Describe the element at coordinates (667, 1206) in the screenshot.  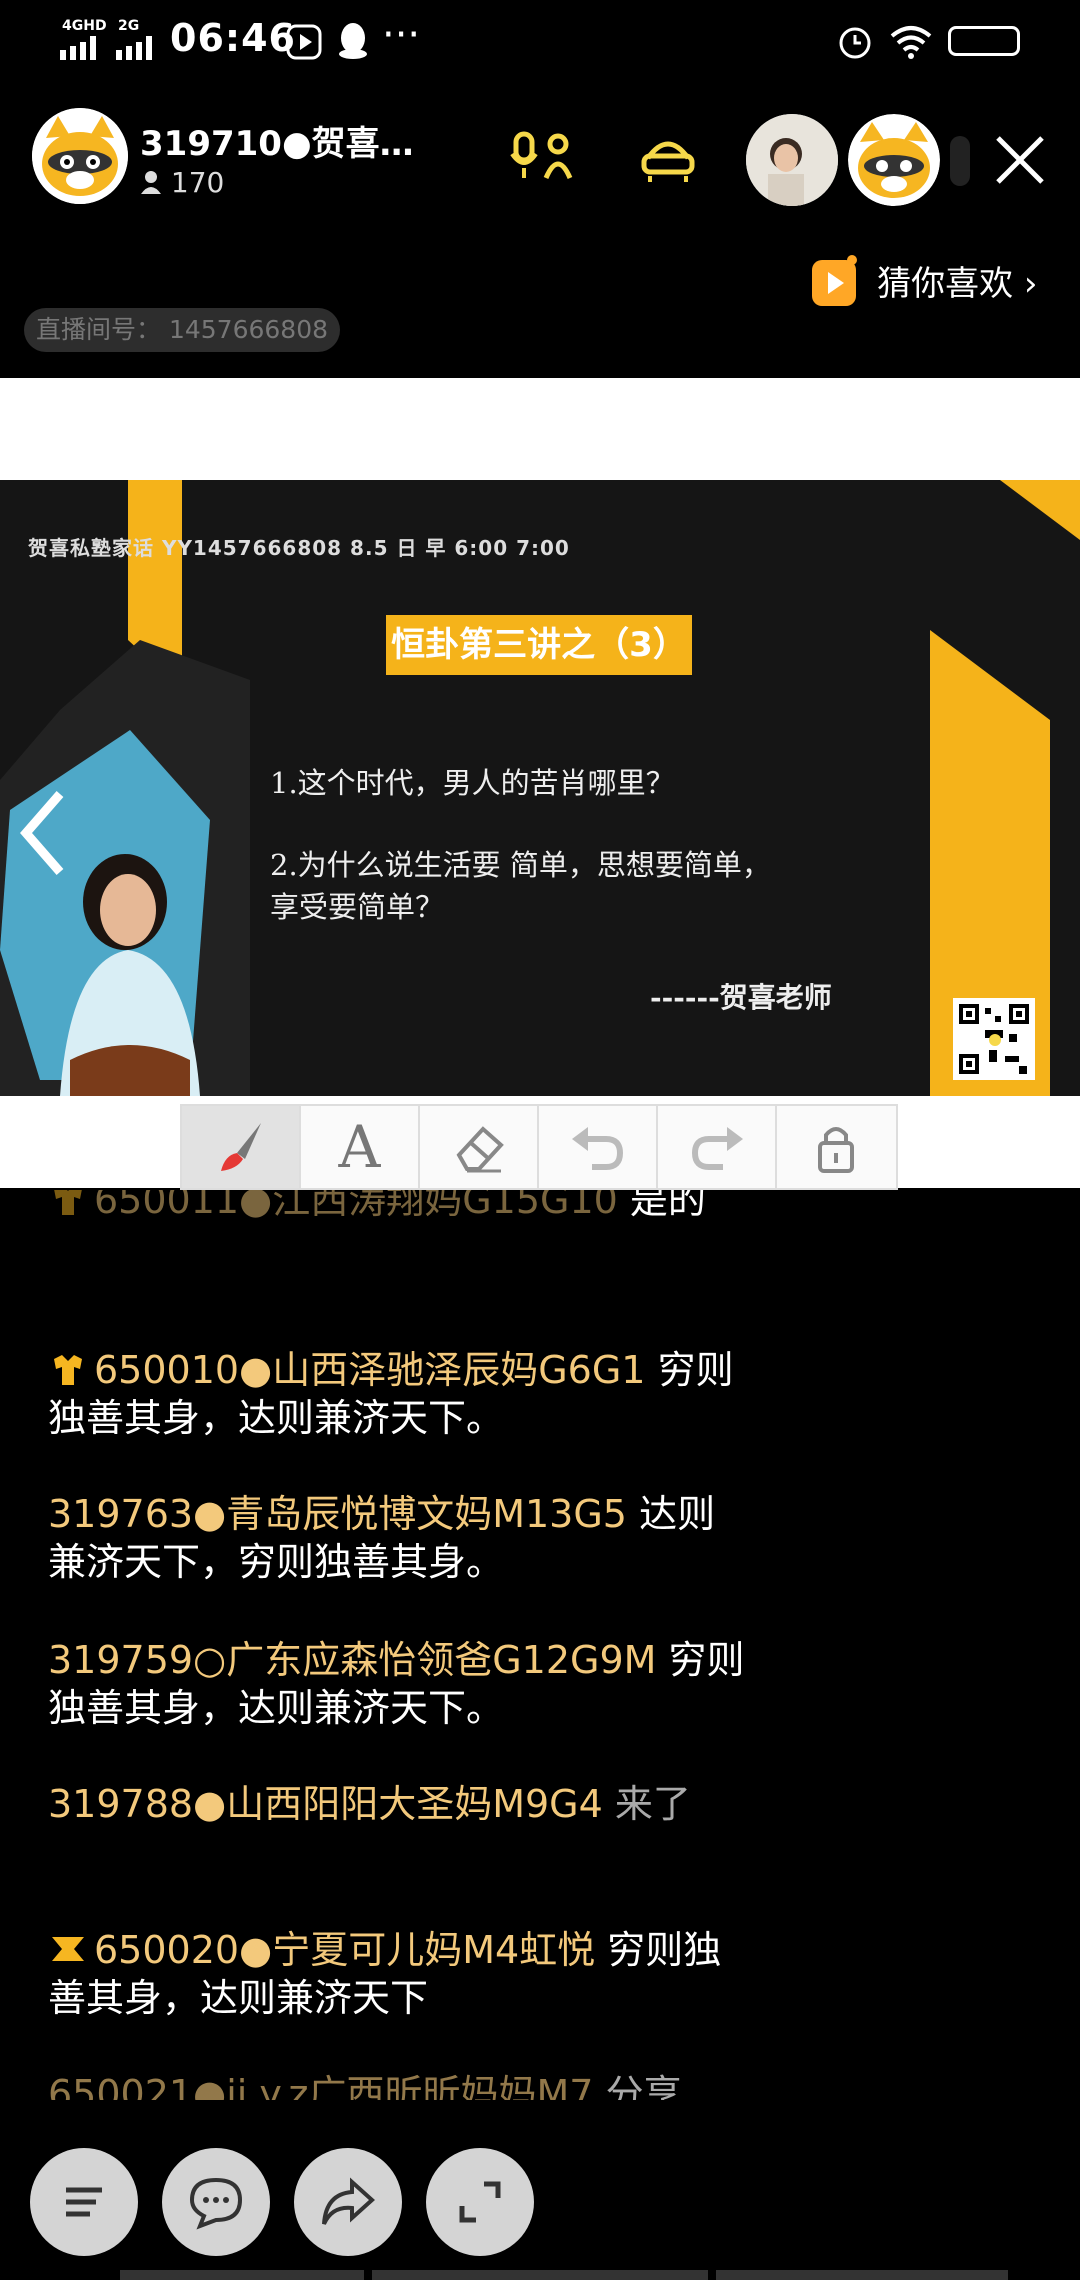
I see `chat-text: 是的` at that location.